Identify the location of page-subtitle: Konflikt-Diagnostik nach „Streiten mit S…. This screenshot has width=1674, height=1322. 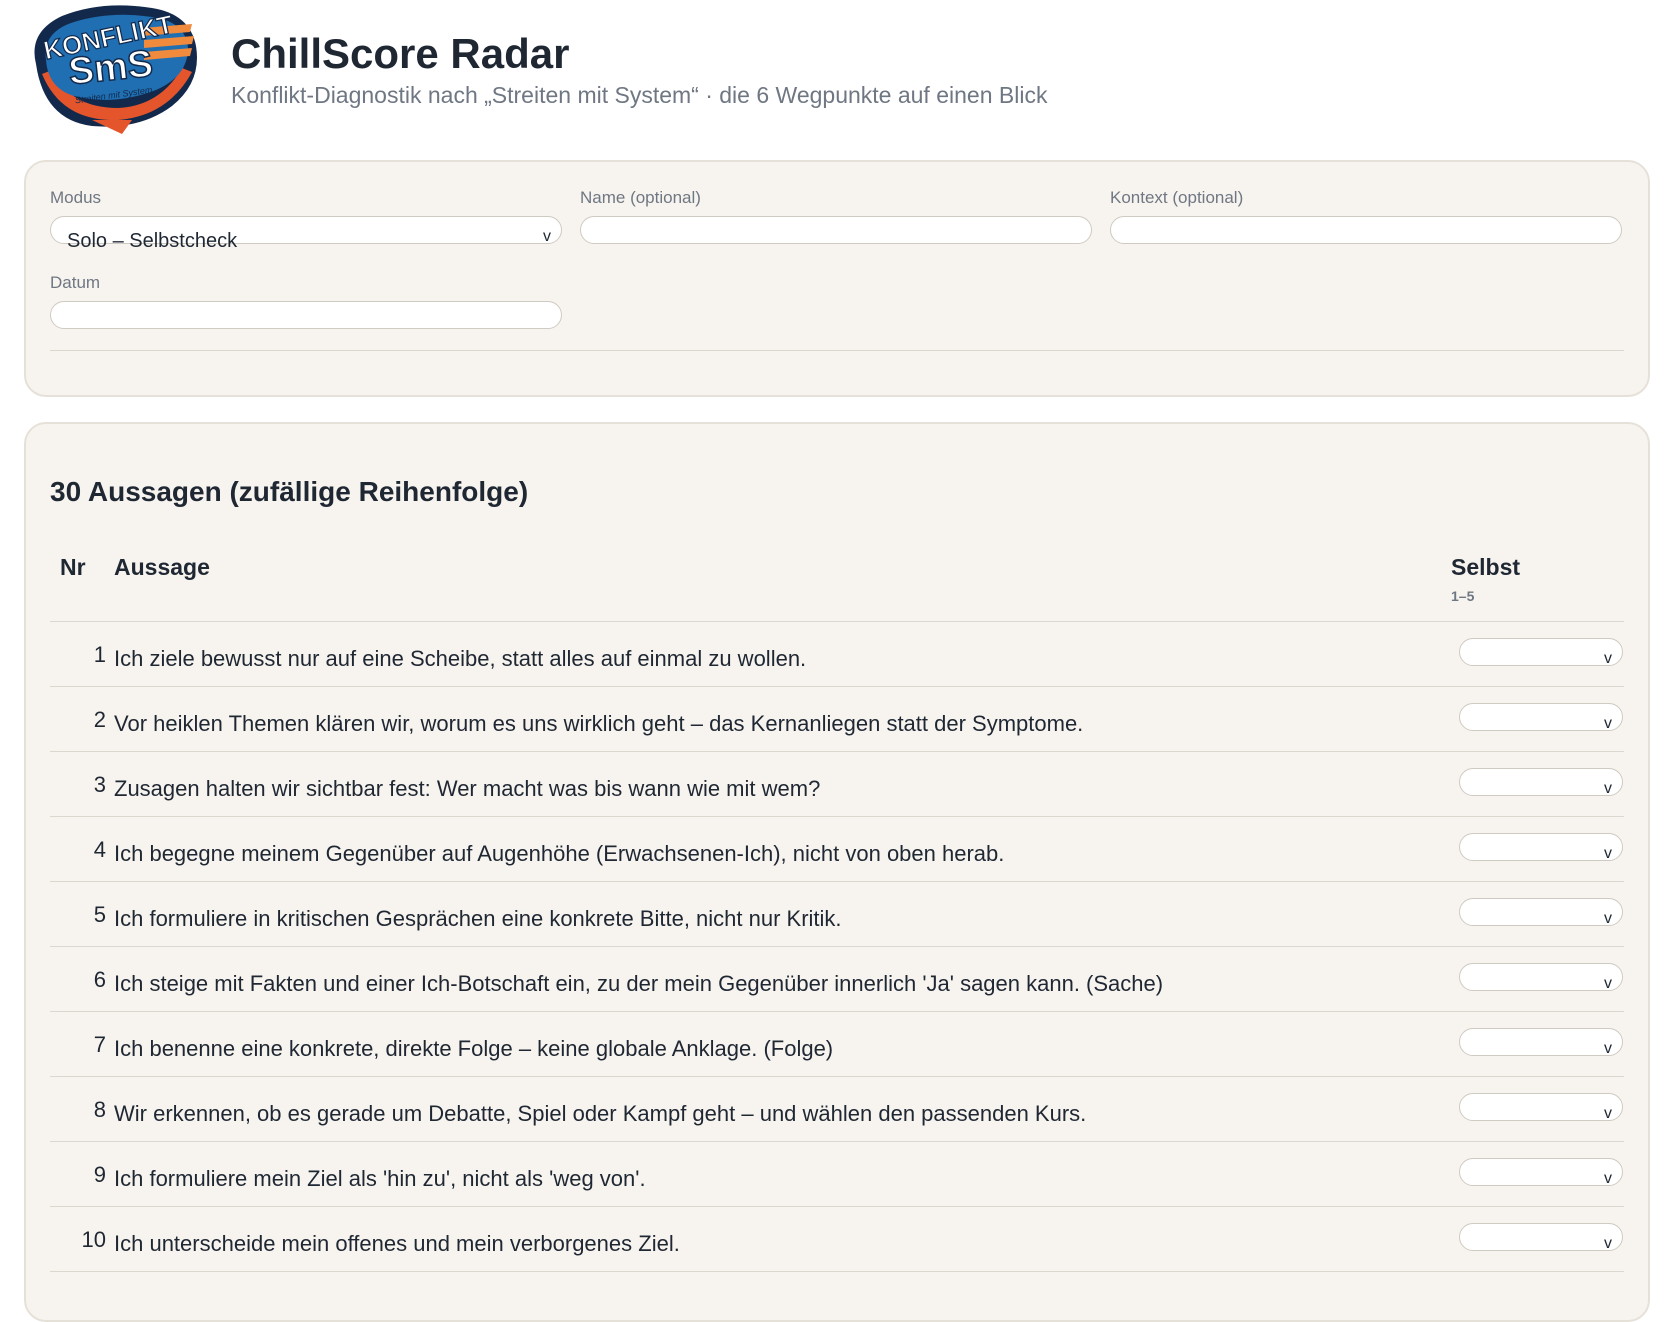
(639, 95).